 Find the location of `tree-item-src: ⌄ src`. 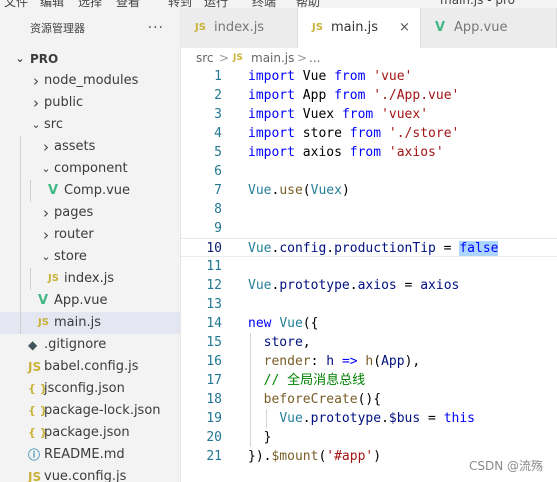

tree-item-src: ⌄ src is located at coordinates (90, 125).